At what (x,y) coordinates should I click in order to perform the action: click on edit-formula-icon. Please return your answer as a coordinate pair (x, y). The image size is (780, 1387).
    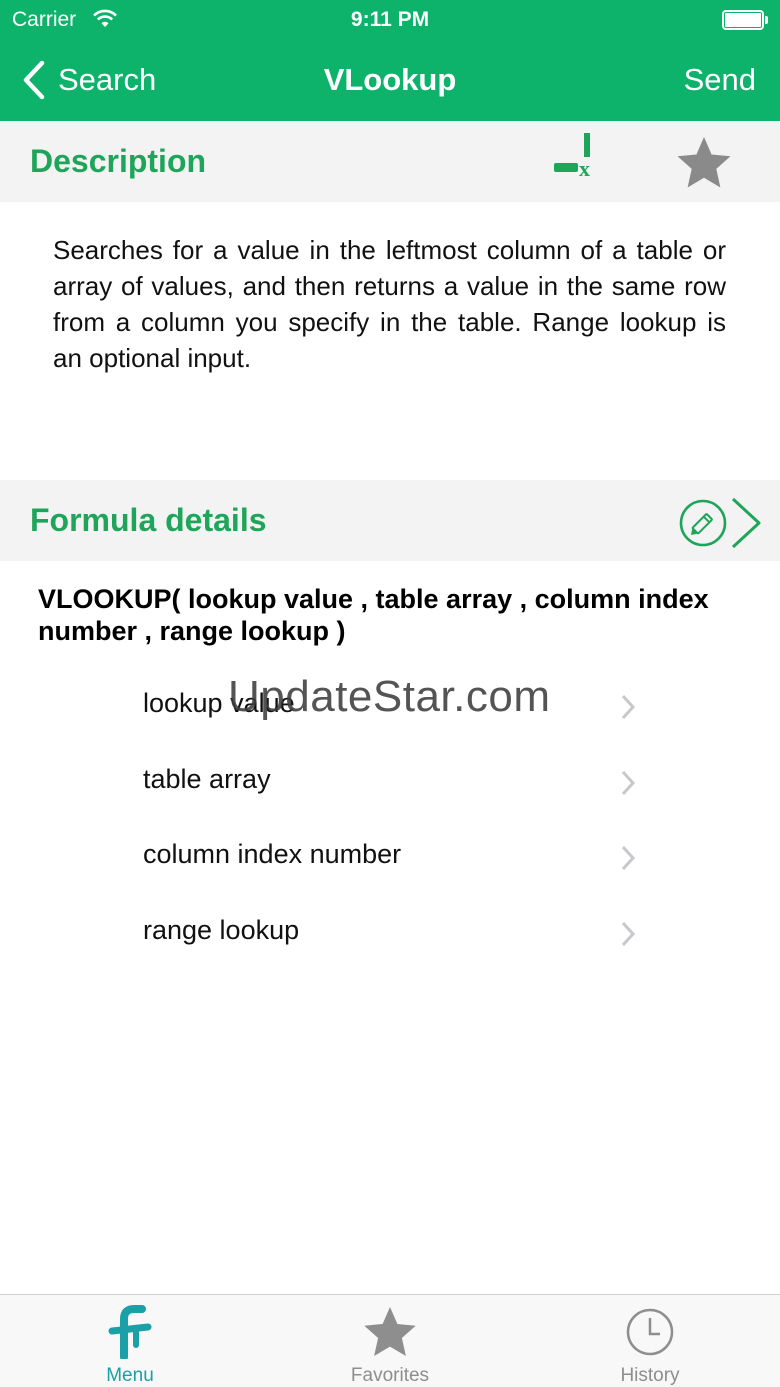
    Looking at the image, I should click on (723, 523).